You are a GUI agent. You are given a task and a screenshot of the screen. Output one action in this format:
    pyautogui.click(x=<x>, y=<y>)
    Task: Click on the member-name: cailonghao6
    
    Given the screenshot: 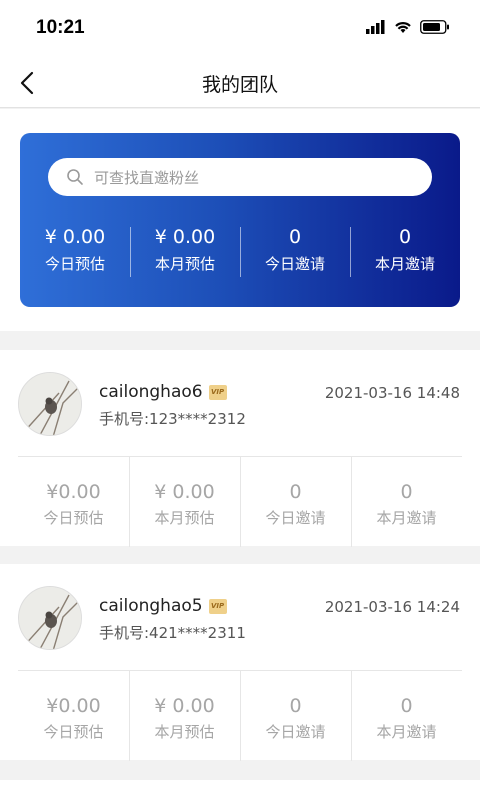 What is the action you would take?
    pyautogui.click(x=151, y=392)
    